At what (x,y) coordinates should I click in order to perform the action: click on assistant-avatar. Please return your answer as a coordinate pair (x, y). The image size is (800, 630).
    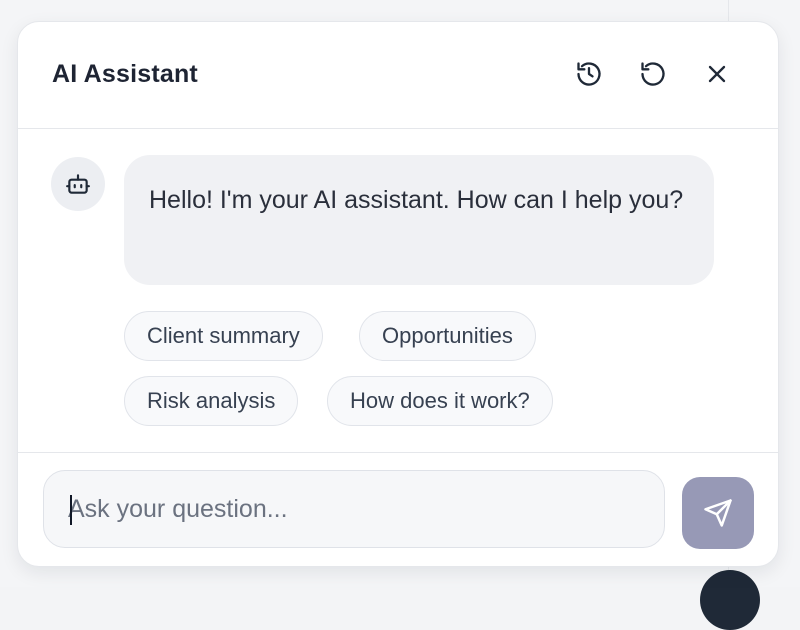
    Looking at the image, I should click on (78, 184).